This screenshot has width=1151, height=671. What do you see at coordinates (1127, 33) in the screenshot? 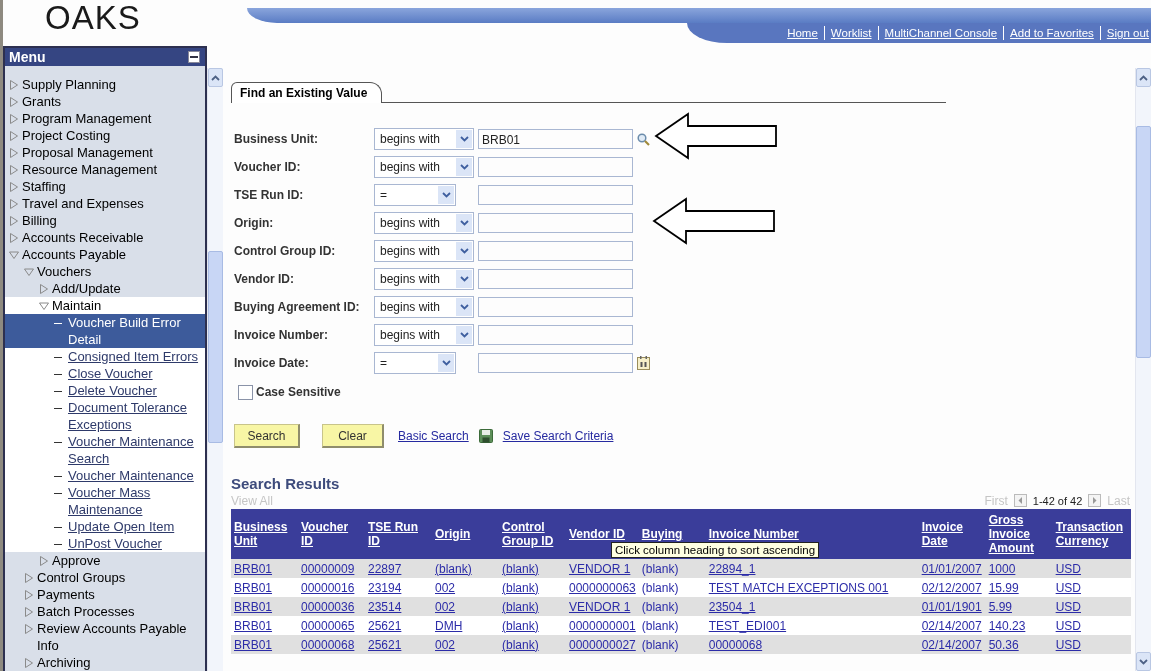
I see `header-link: Sign out` at bounding box center [1127, 33].